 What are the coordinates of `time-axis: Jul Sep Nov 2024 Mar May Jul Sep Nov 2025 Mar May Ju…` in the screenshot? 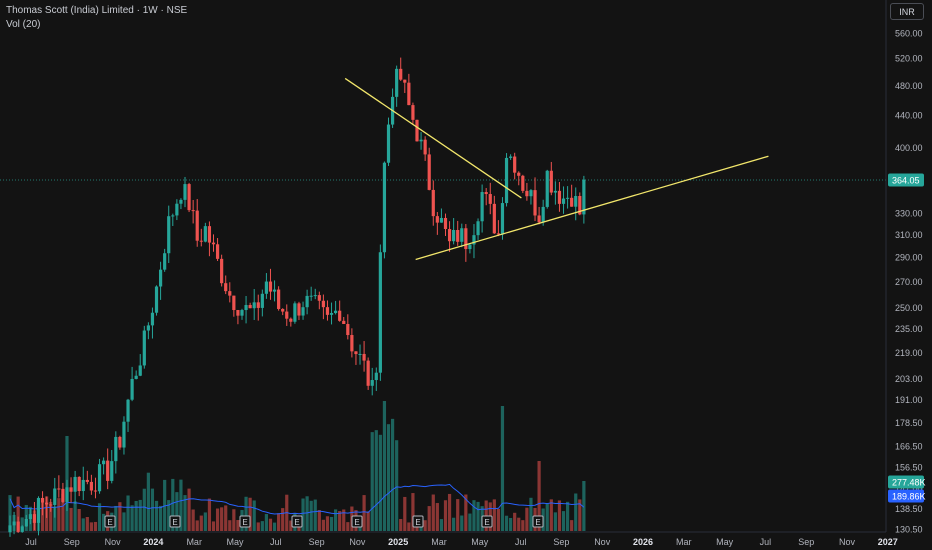 It's located at (461, 542).